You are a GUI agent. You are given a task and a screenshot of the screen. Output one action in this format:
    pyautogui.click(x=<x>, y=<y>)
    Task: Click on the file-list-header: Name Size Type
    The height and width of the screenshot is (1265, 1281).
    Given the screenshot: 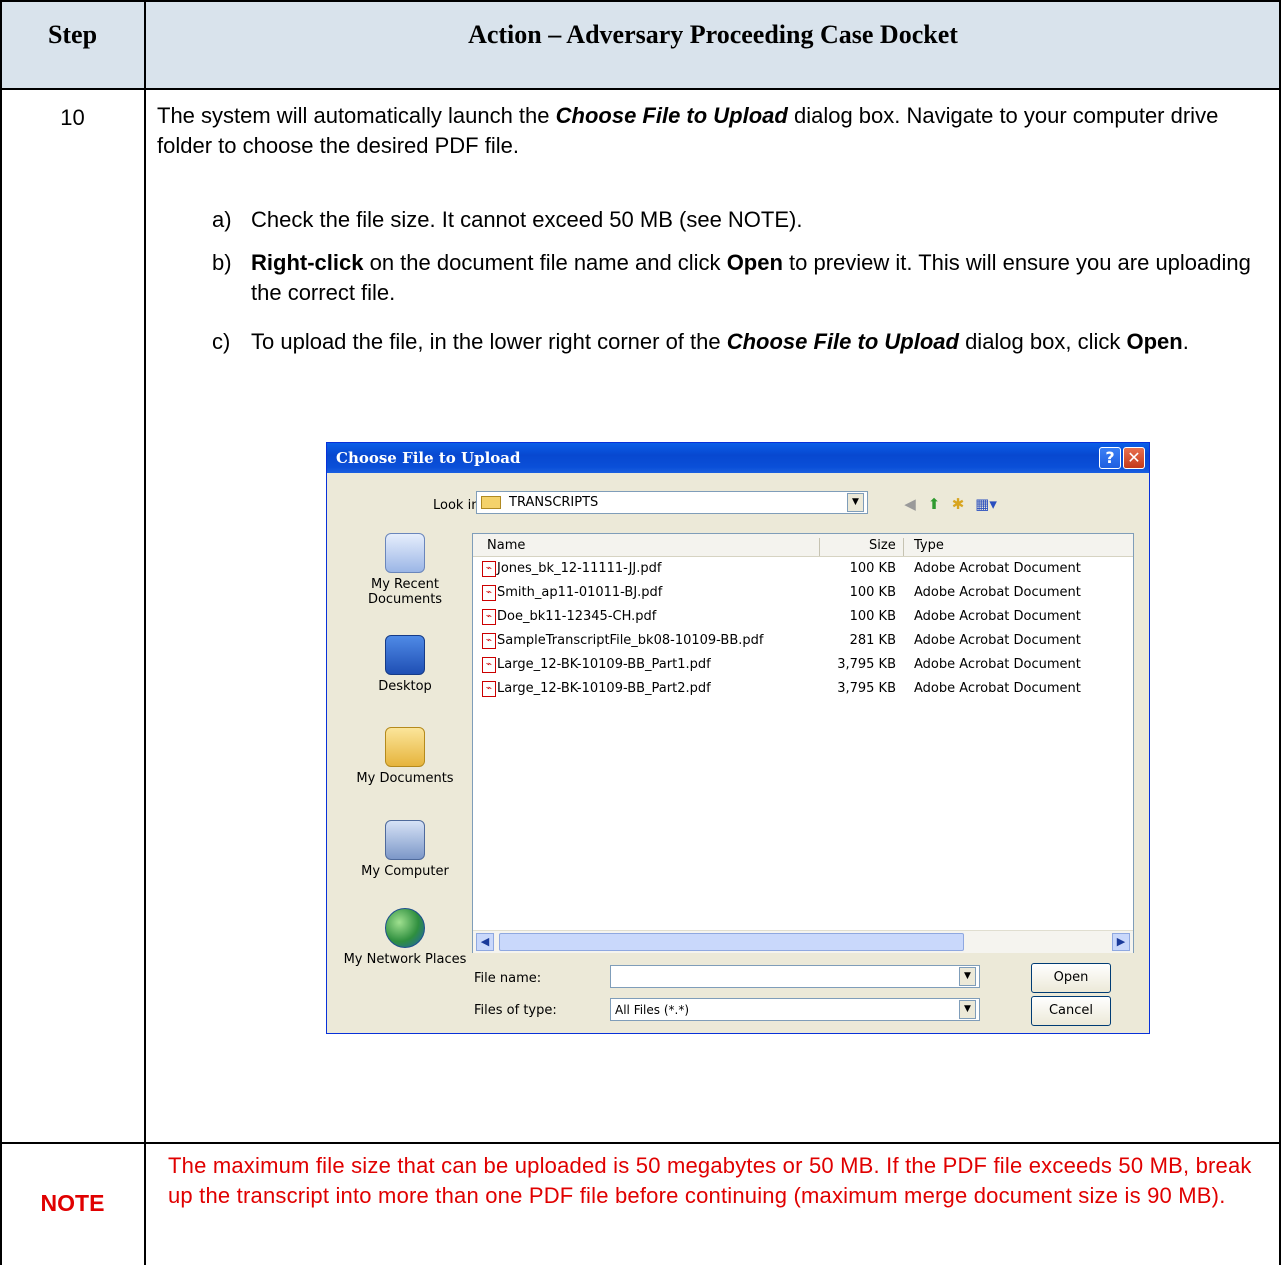 What is the action you would take?
    pyautogui.click(x=803, y=545)
    